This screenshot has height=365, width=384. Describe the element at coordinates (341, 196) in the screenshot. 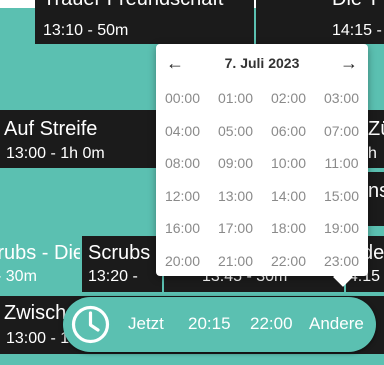

I see `time-slot: 15:00` at that location.